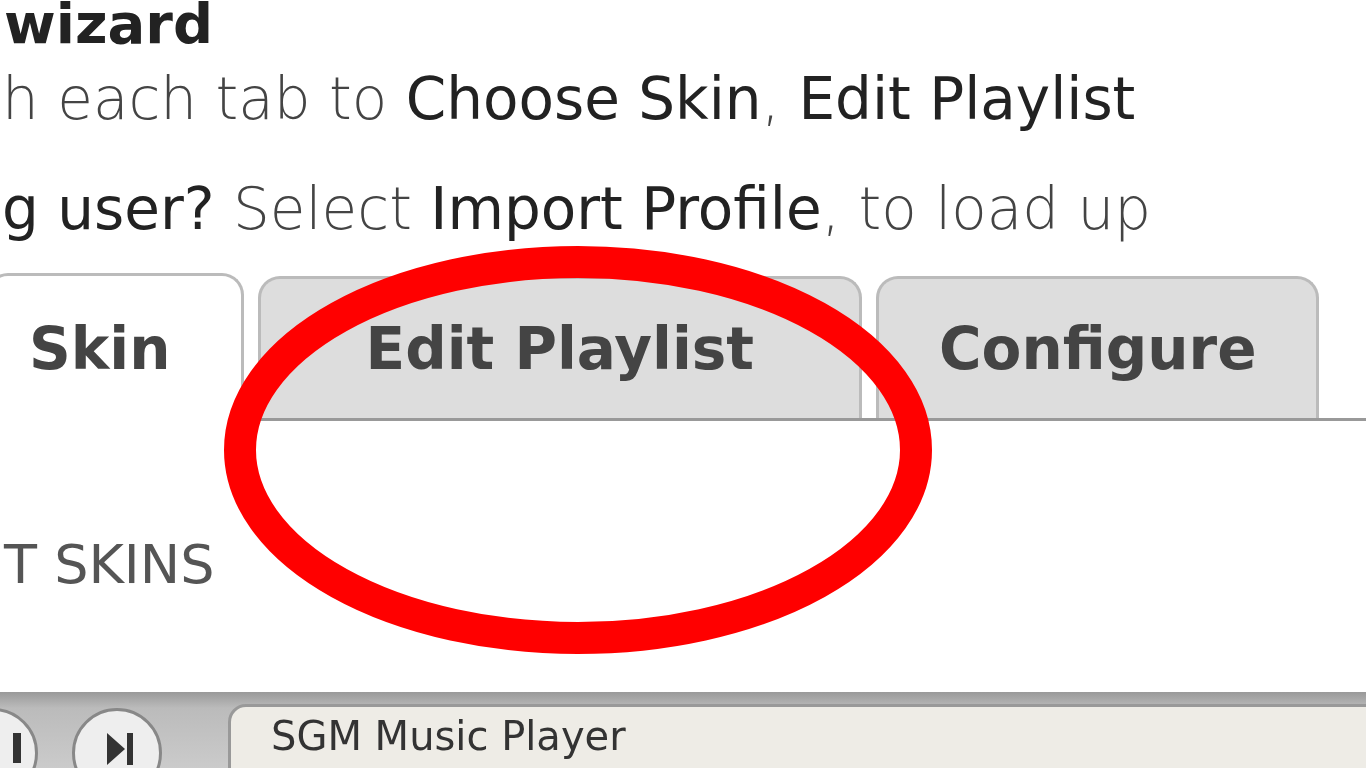  I want to click on intro-text: g user? Select Import Profile, to load up, so click(577, 209).